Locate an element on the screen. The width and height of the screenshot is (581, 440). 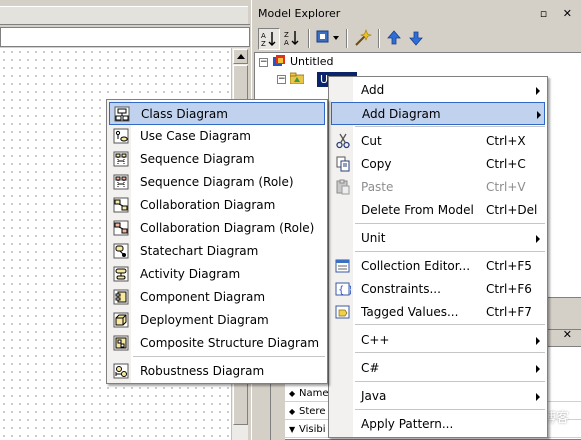
menu-item-label: Activity Diagram is located at coordinates (190, 274).